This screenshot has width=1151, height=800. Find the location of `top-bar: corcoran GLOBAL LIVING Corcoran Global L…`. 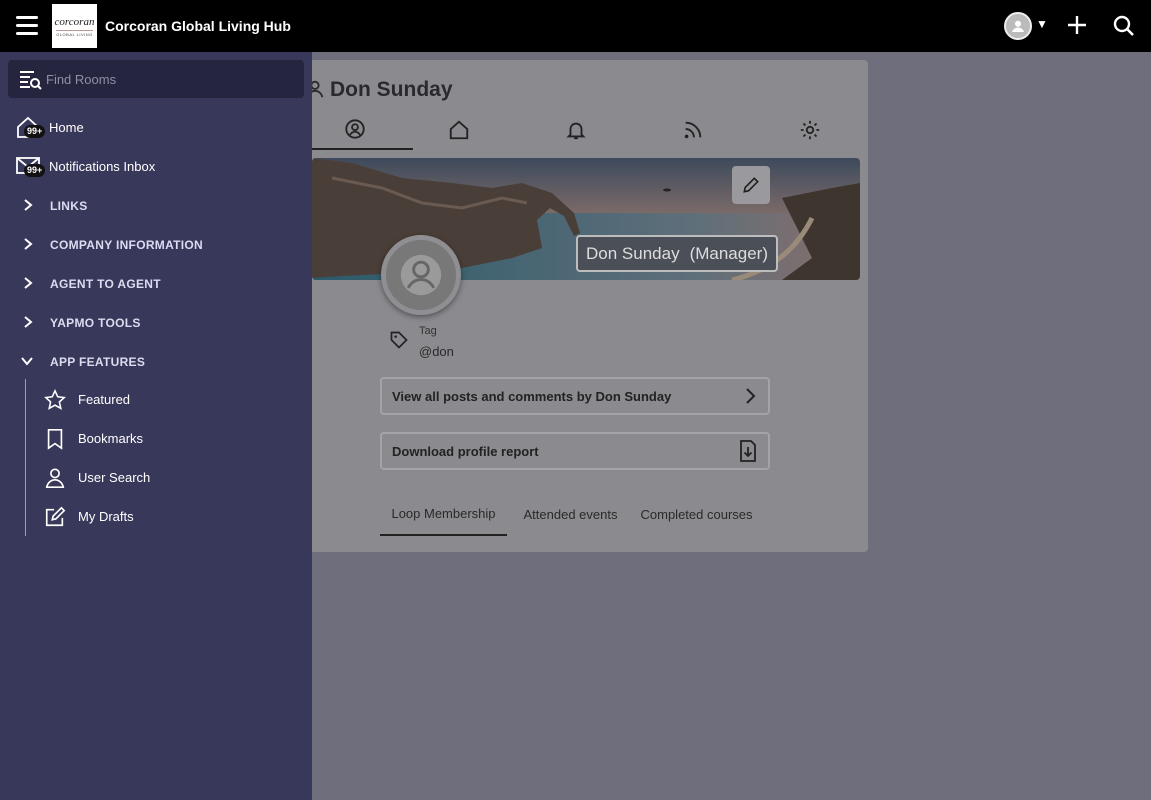

top-bar: corcoran GLOBAL LIVING Corcoran Global L… is located at coordinates (575, 26).